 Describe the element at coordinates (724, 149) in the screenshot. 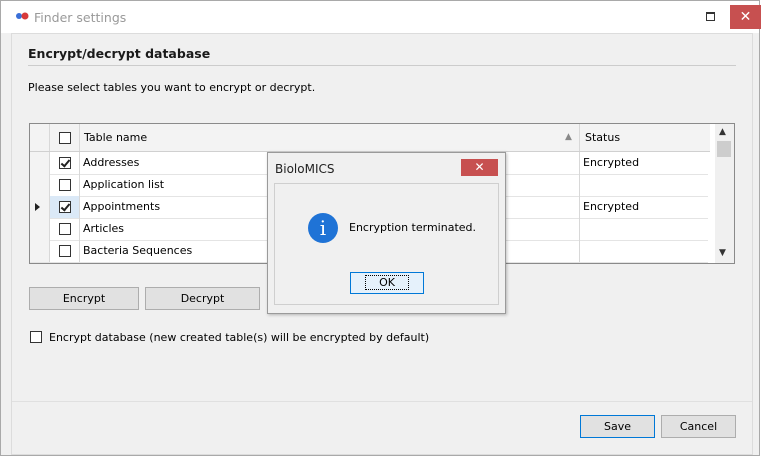

I see `scroll-thumb` at that location.